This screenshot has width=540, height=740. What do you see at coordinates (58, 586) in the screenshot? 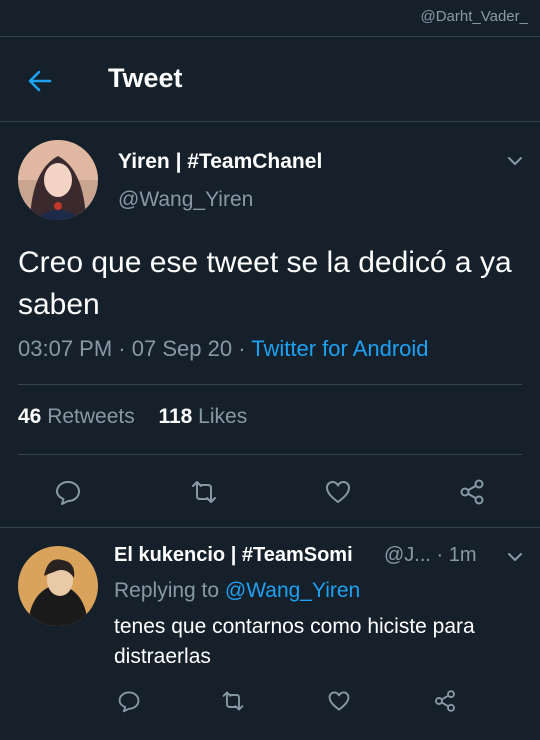
I see `reply-author-avatar` at bounding box center [58, 586].